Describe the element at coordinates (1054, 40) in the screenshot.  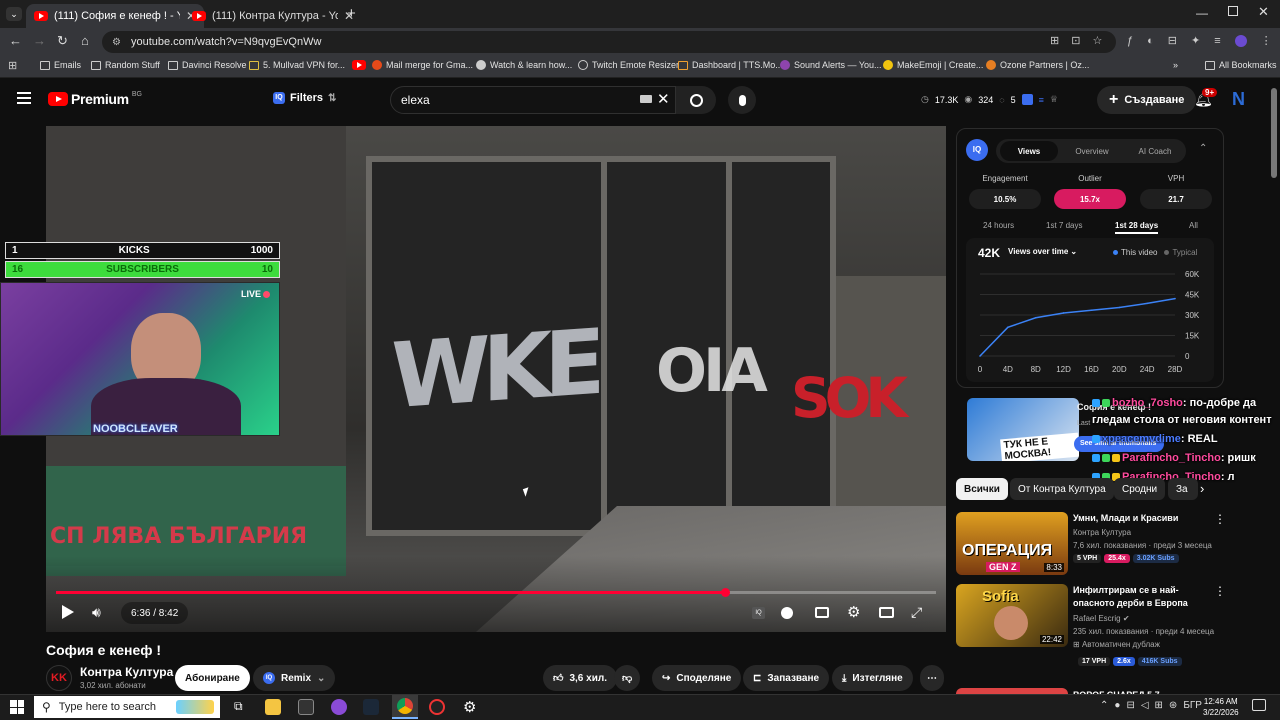
I see `translate-icon: ⊞` at that location.